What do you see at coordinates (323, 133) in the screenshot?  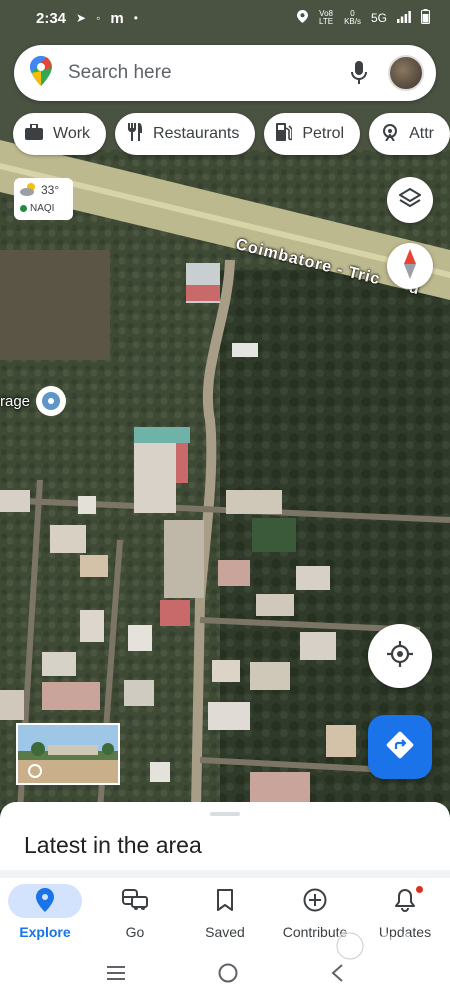 I see `chip-label: Petrol` at bounding box center [323, 133].